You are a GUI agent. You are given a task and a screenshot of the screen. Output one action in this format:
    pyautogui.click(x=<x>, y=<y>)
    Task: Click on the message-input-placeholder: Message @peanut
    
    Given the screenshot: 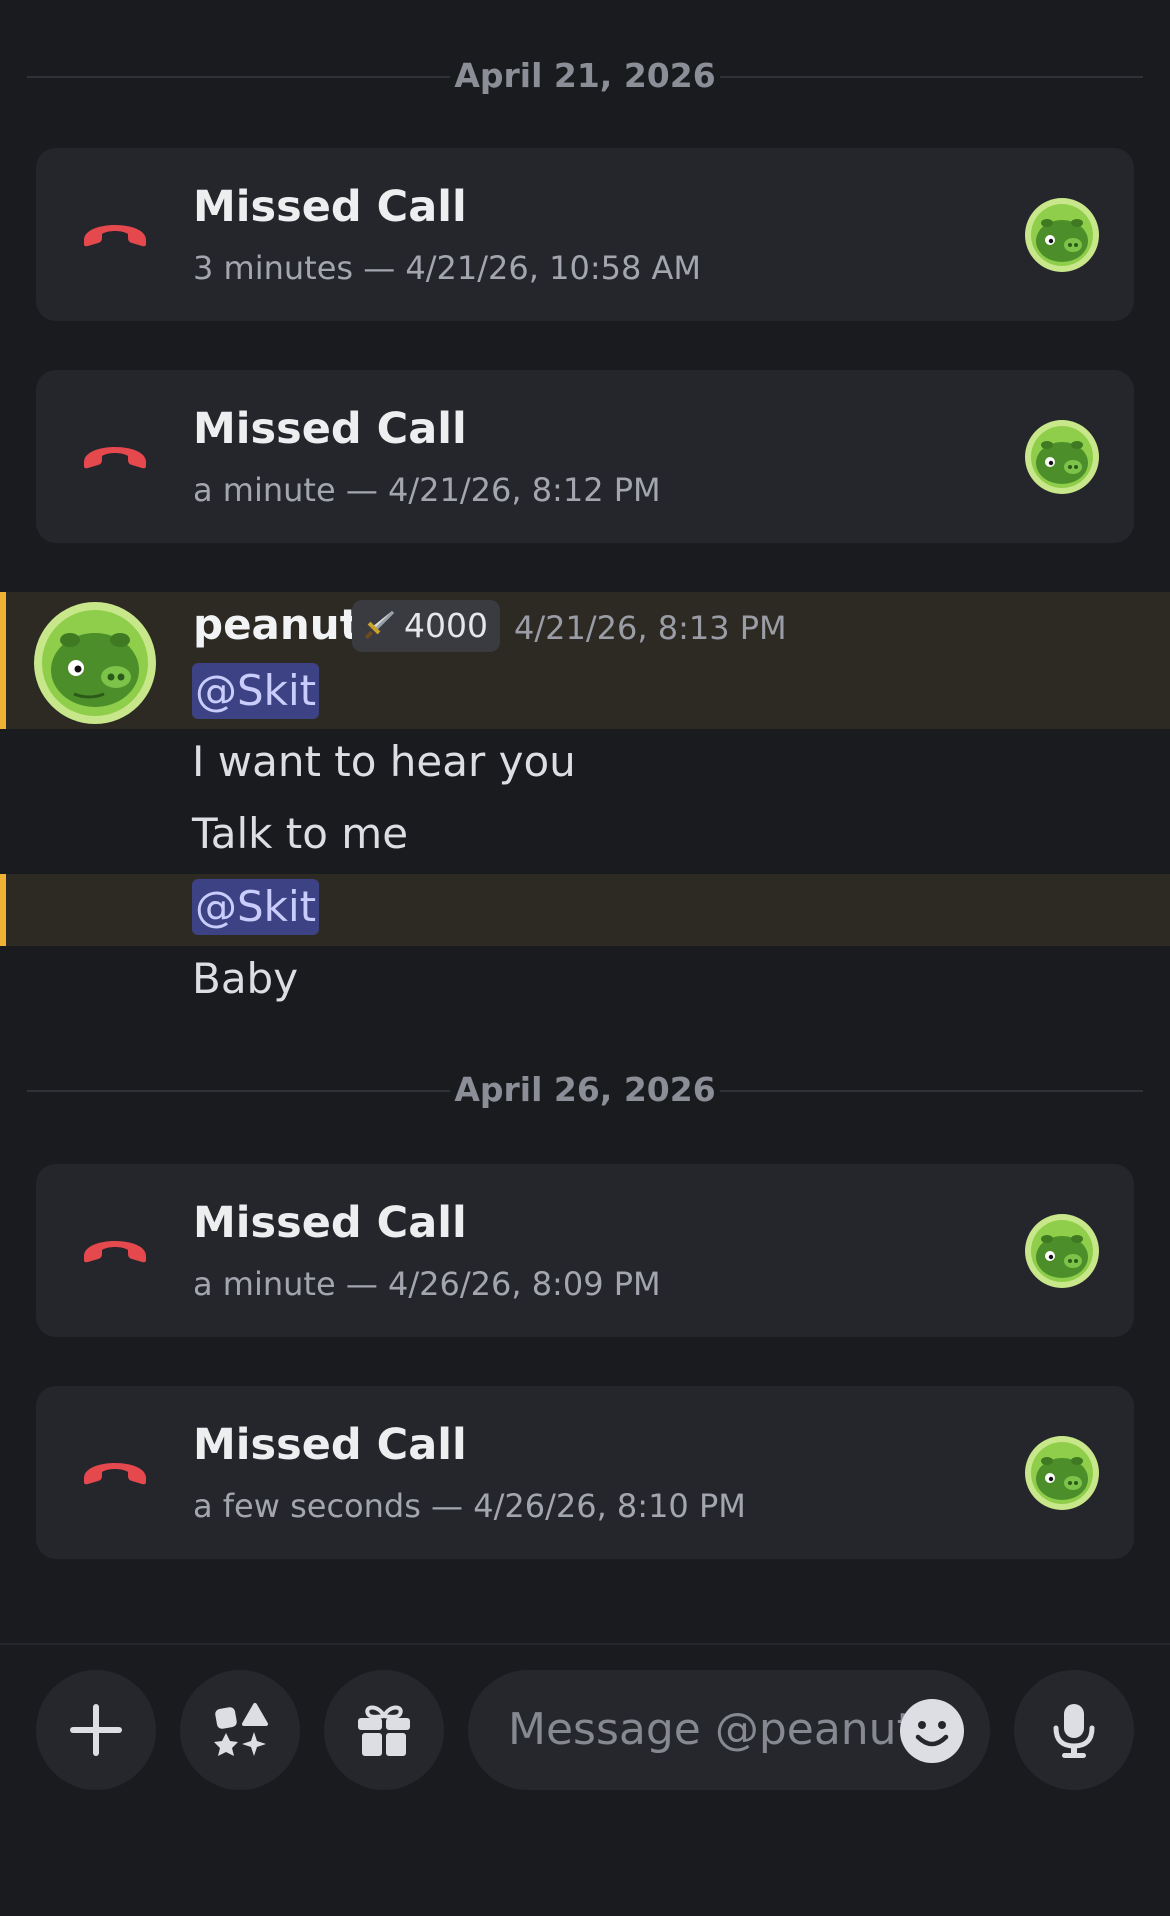 What is the action you would take?
    pyautogui.click(x=711, y=1729)
    